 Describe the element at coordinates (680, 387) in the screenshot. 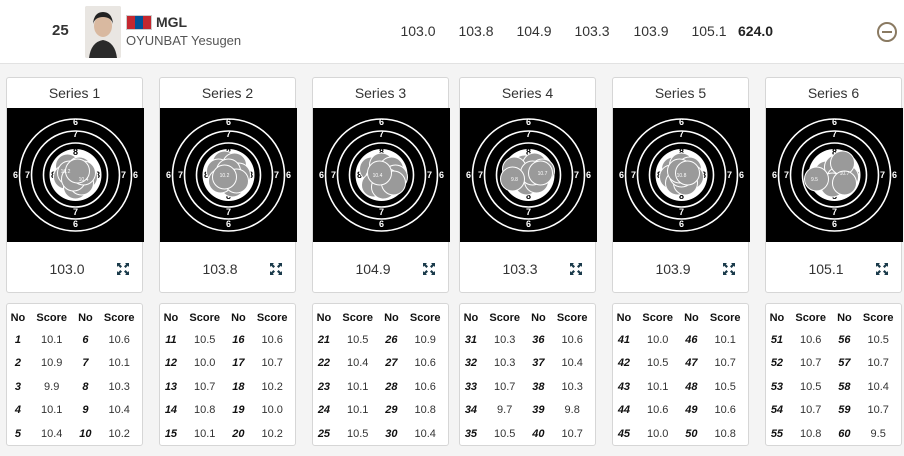

I see `table-row: 43 10.1 48 10.5` at that location.